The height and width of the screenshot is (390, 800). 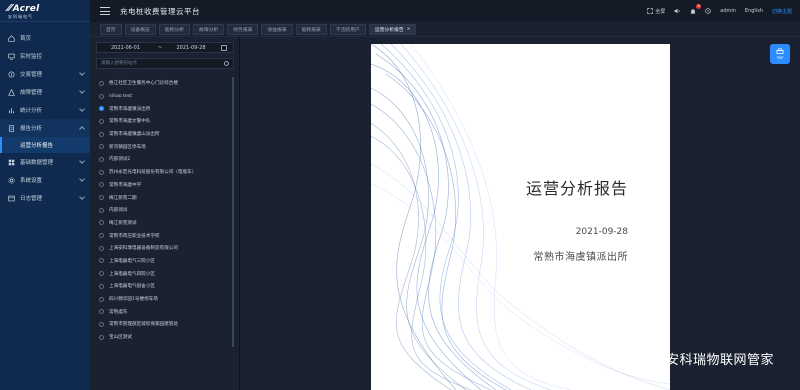 I want to click on sidebar-item-label: 故障管理, so click(x=31, y=93).